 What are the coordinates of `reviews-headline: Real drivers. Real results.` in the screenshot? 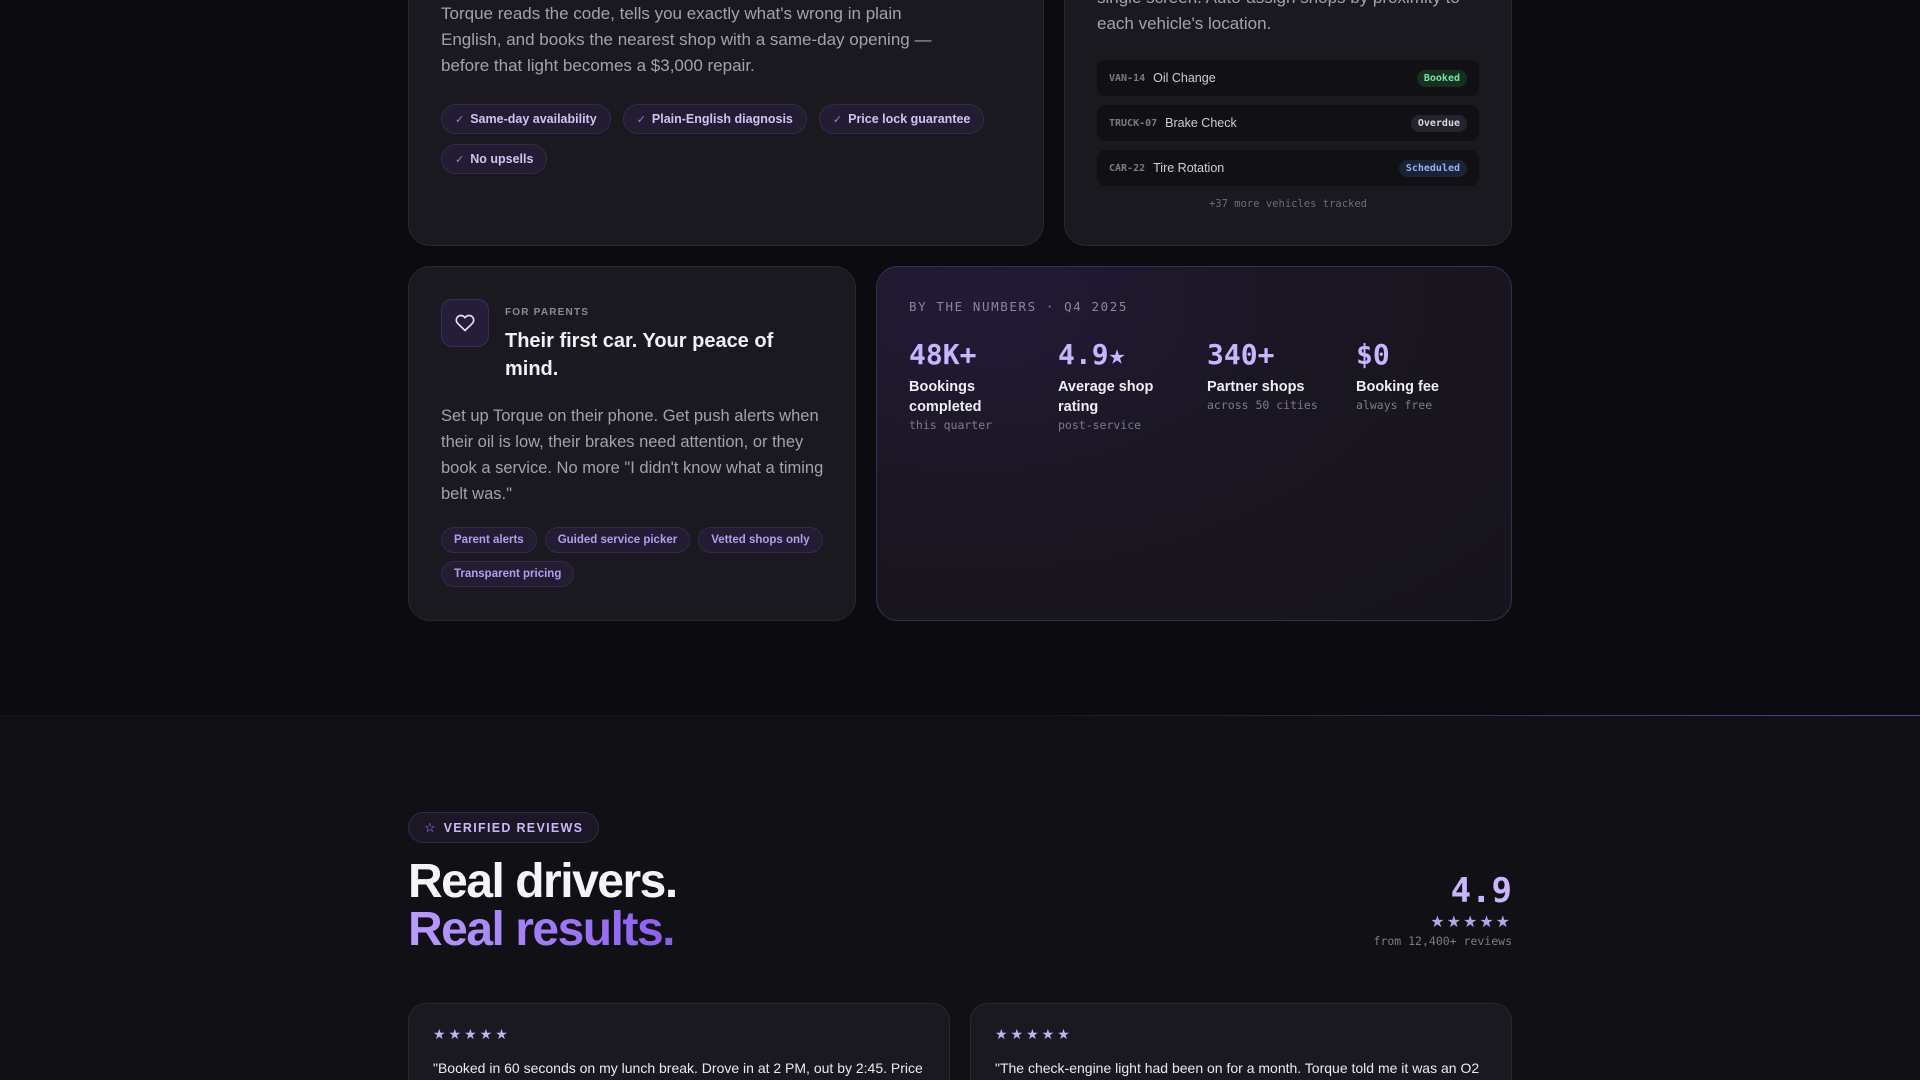 It's located at (543, 904).